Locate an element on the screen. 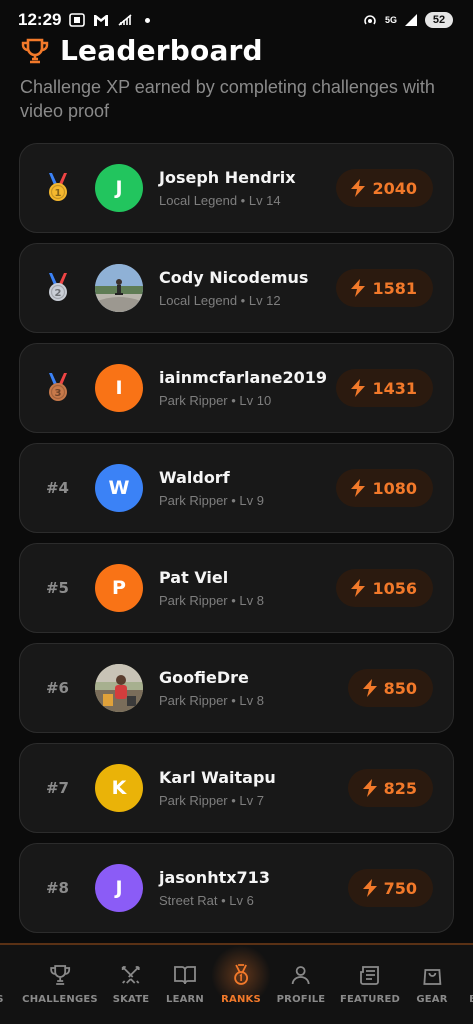 This screenshot has height=1024, width=473. nav-learn: LEARN is located at coordinates (185, 984).